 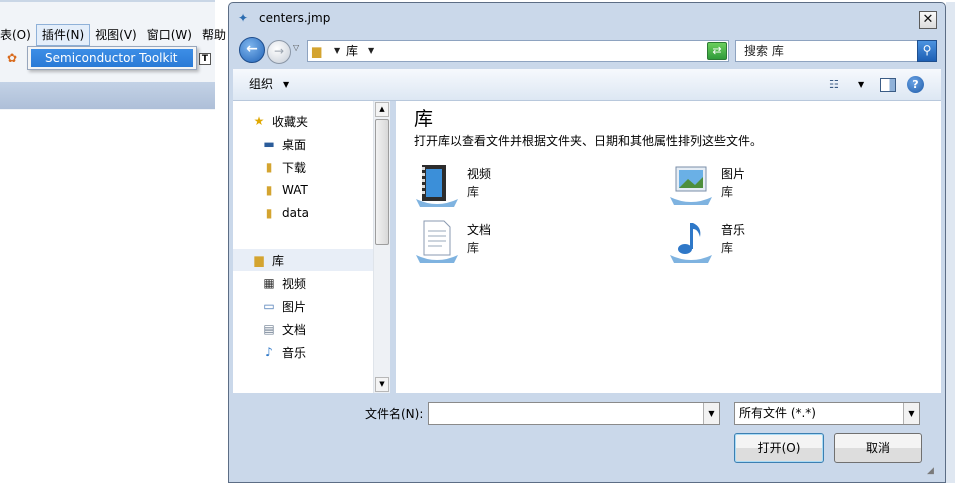 I want to click on forward-button: →, so click(x=279, y=52).